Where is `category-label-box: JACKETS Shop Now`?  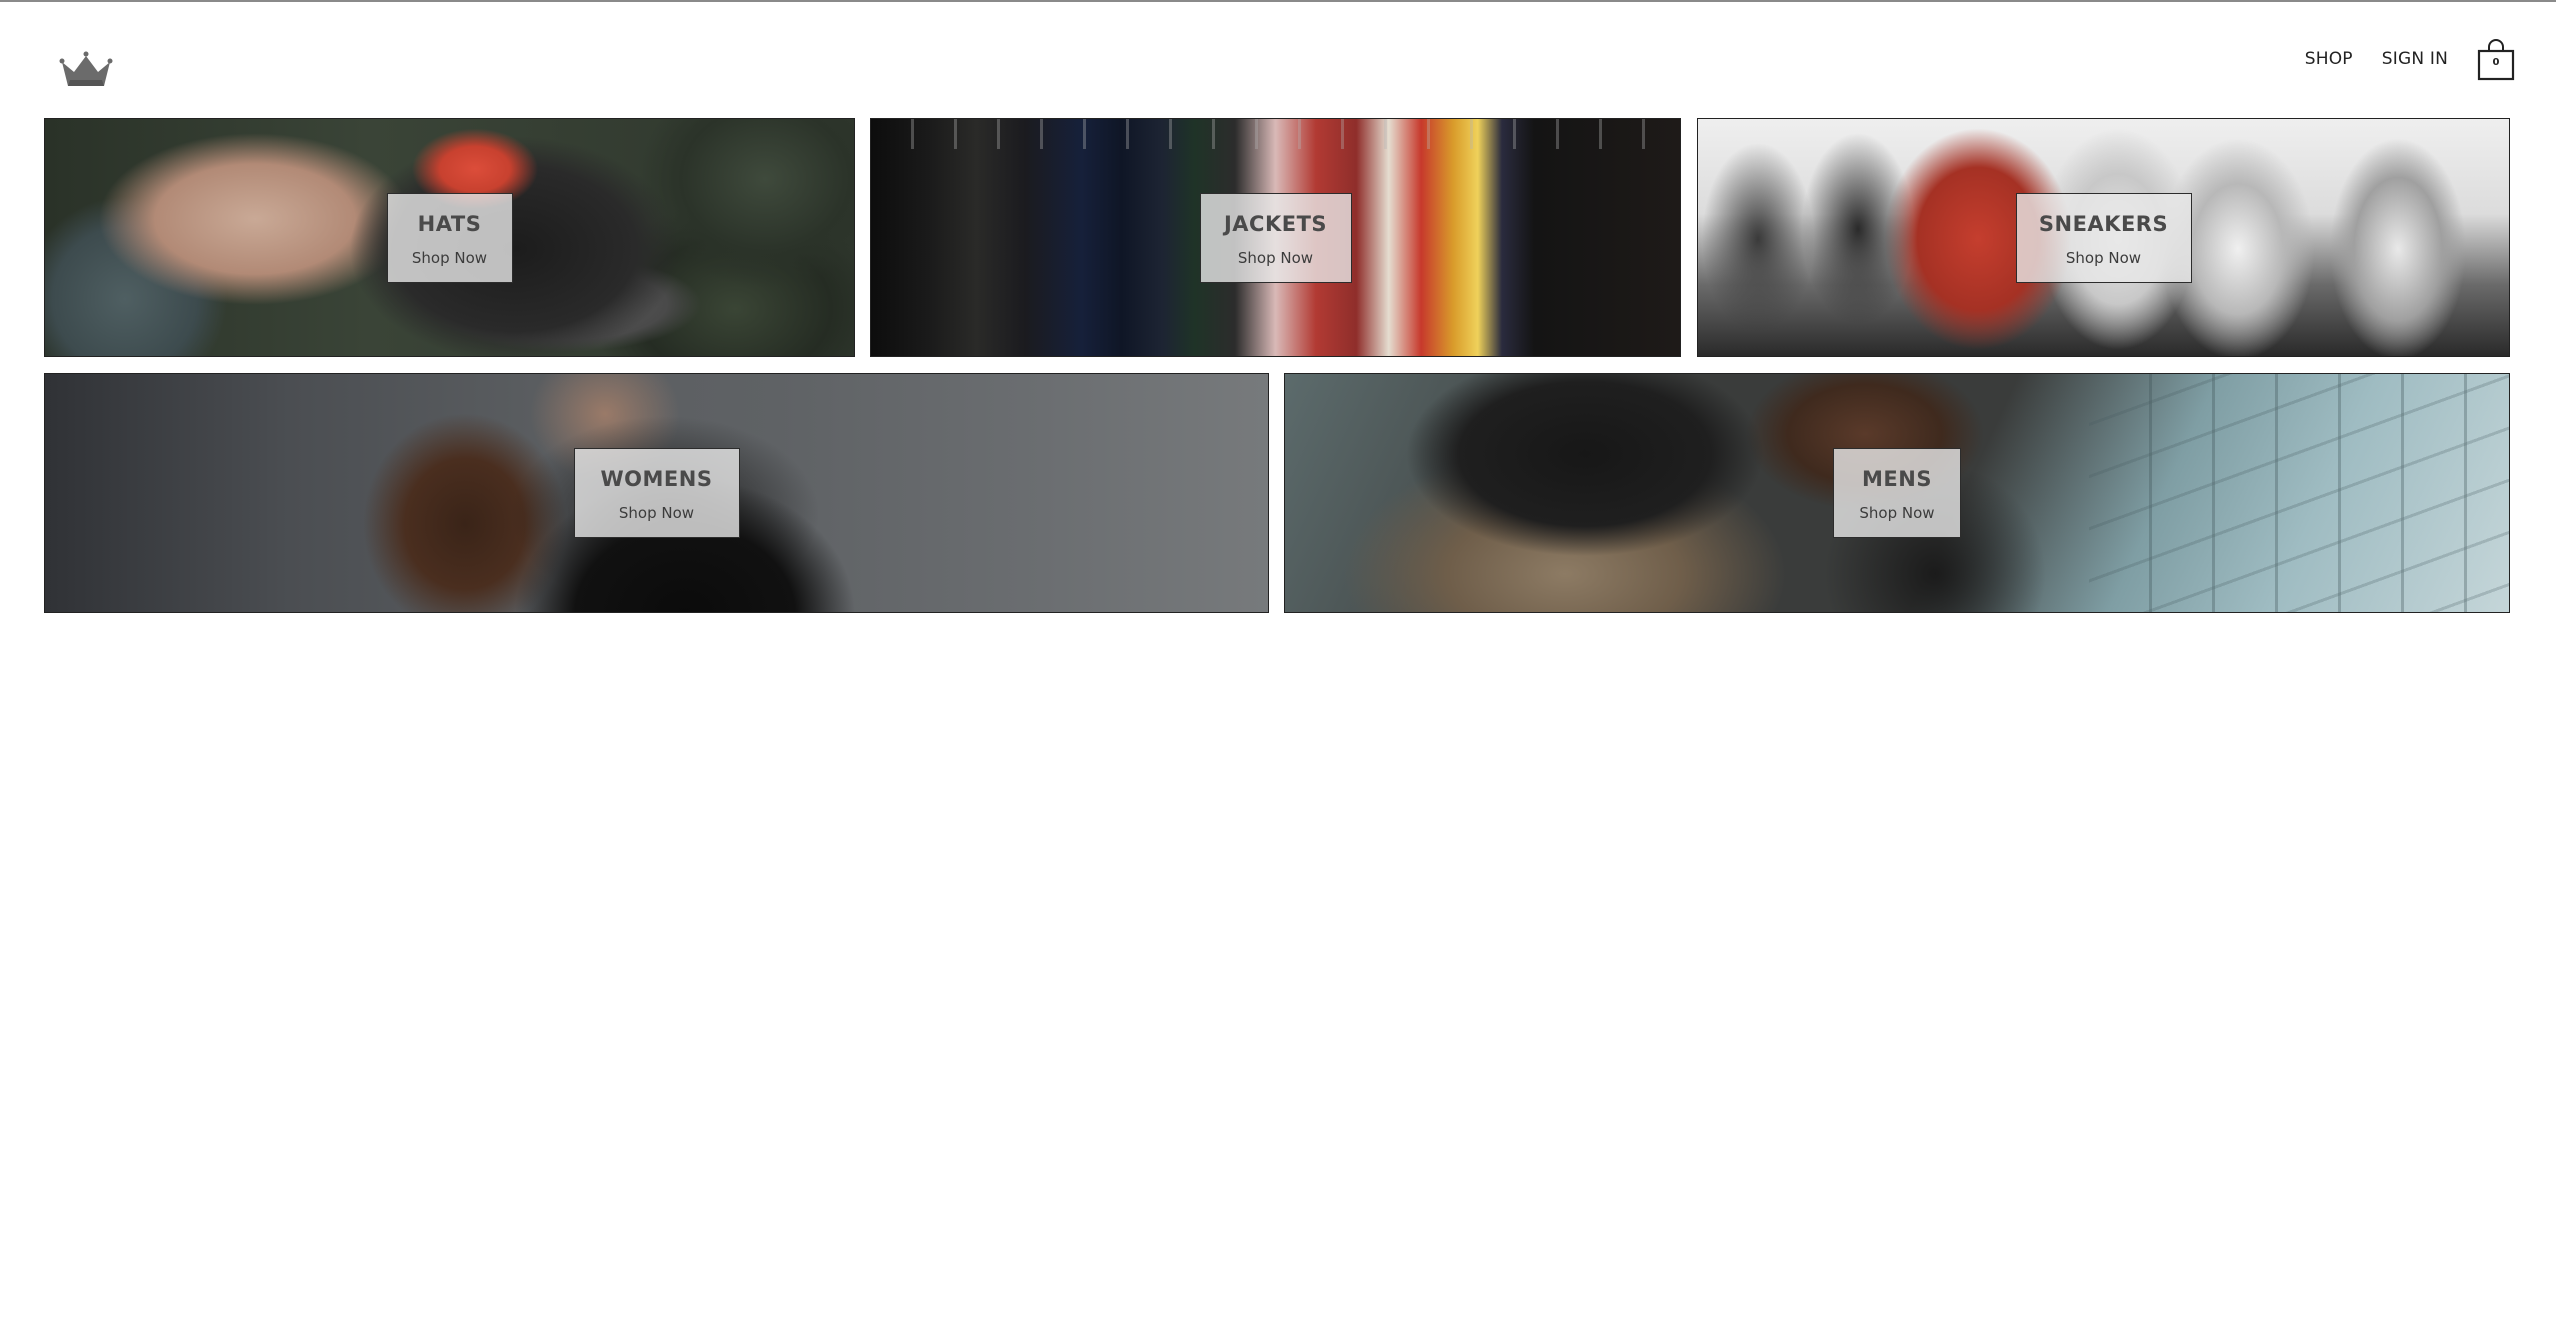
category-label-box: JACKETS Shop Now is located at coordinates (1275, 237).